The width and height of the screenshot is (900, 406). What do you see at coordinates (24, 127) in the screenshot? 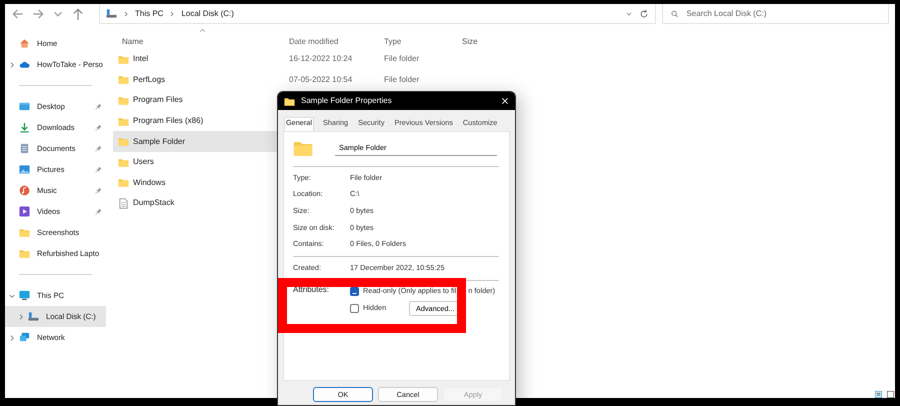
I see `download-icon` at bounding box center [24, 127].